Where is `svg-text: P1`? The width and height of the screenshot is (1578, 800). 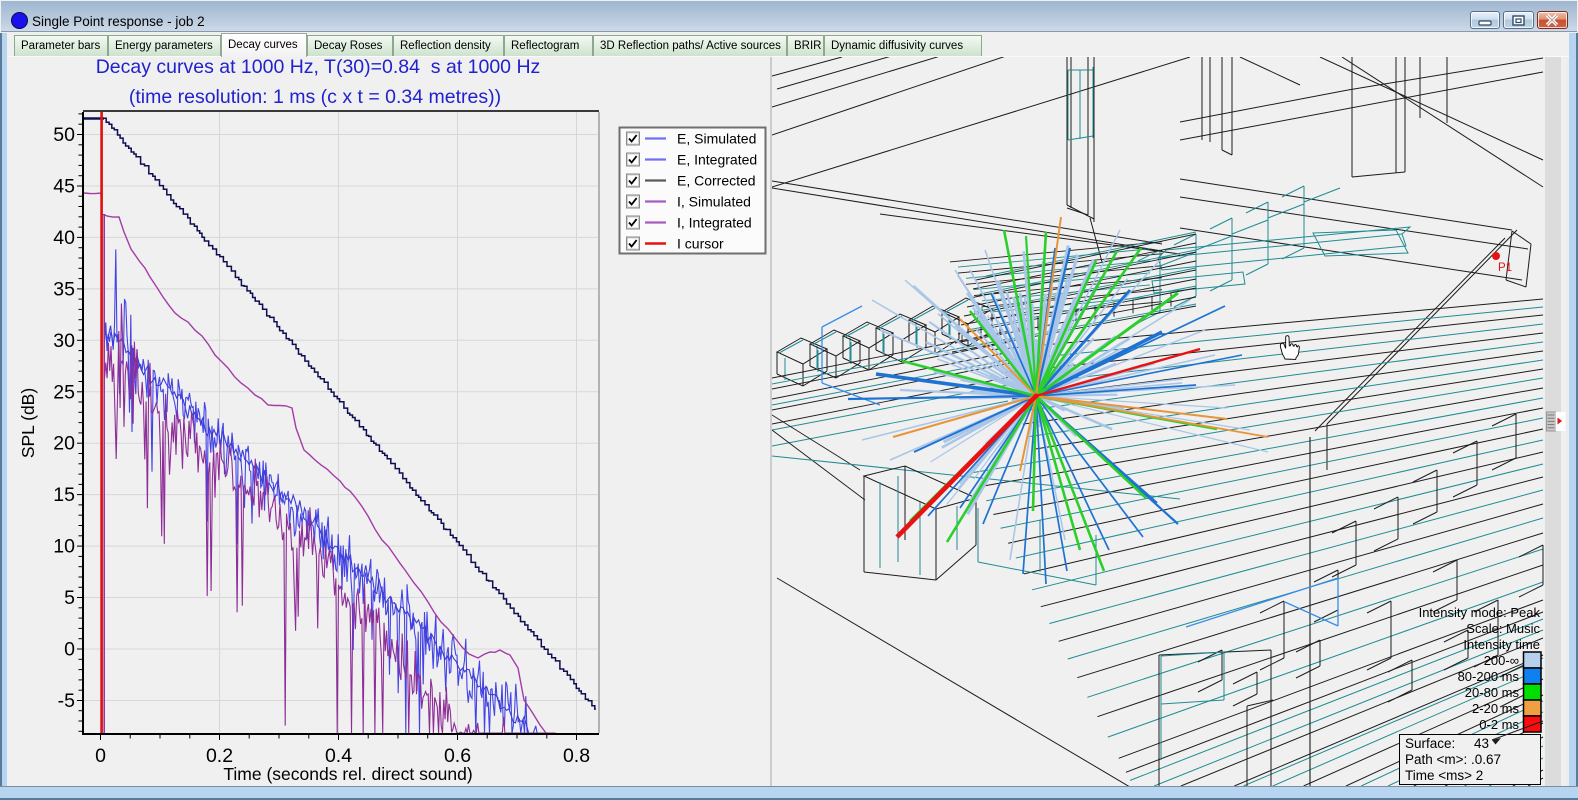 svg-text: P1 is located at coordinates (1505, 268).